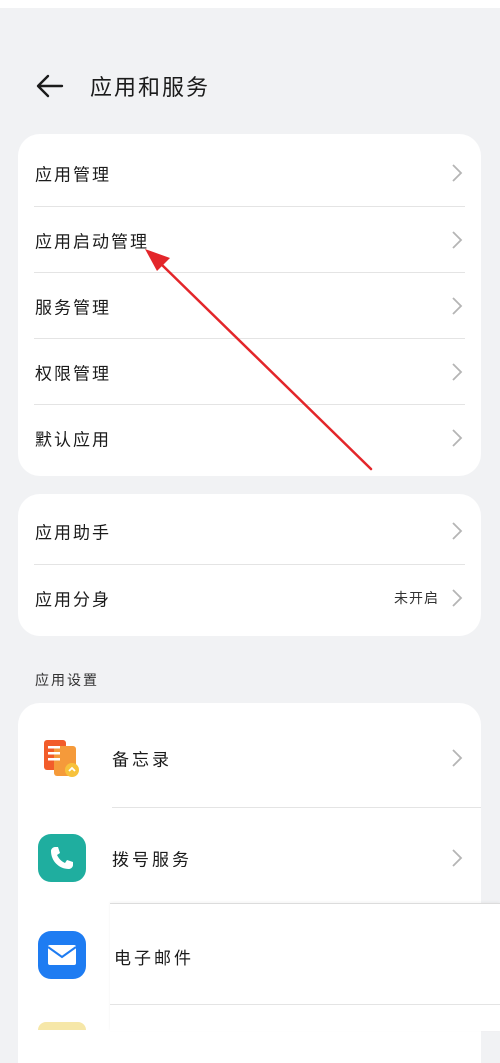 The height and width of the screenshot is (1063, 500). What do you see at coordinates (73, 533) in the screenshot?
I see `item-label: 应用助手` at bounding box center [73, 533].